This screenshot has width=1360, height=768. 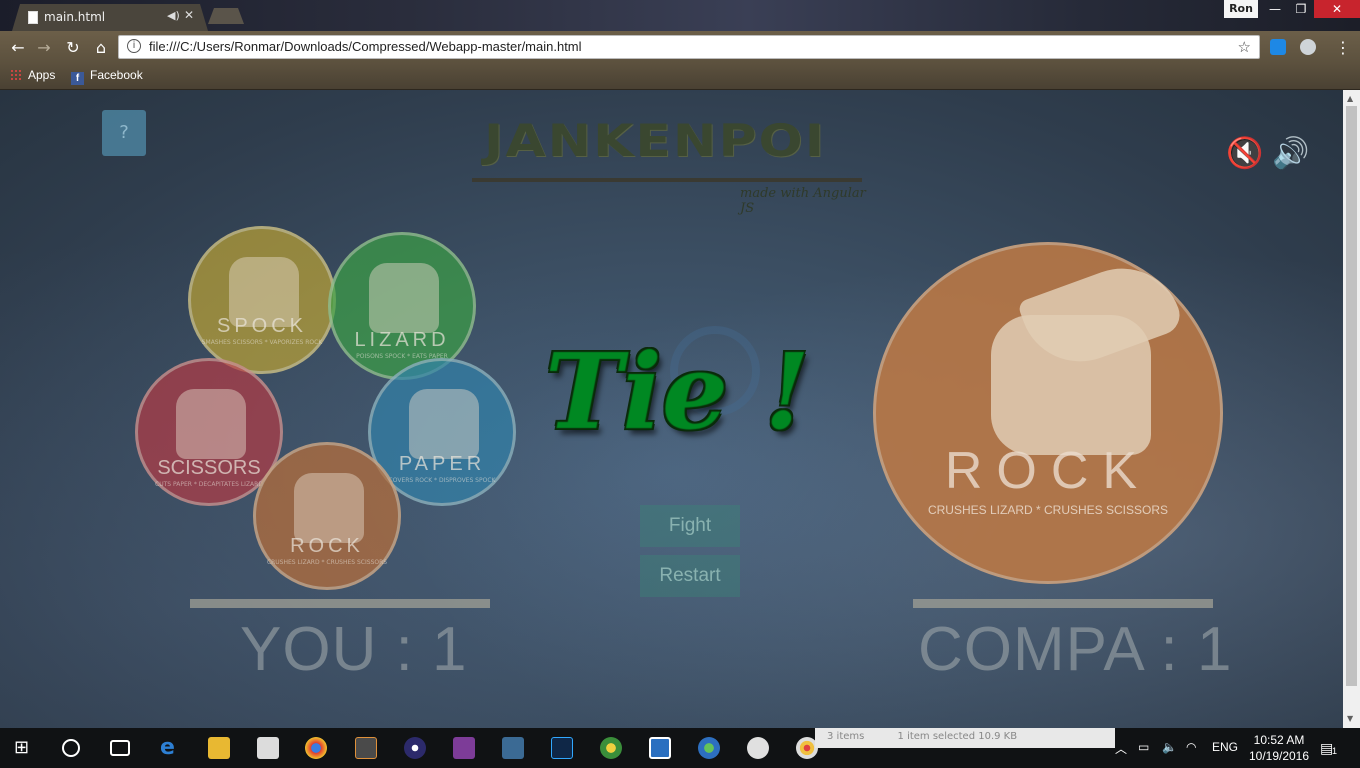 What do you see at coordinates (171, 748) in the screenshot?
I see `edge-icon: e` at bounding box center [171, 748].